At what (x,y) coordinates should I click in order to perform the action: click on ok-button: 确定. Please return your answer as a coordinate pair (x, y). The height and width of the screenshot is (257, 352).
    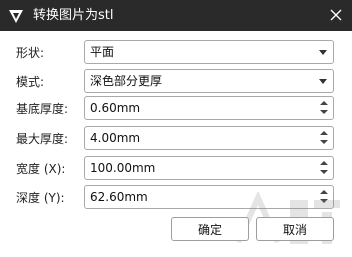
    Looking at the image, I should click on (210, 229).